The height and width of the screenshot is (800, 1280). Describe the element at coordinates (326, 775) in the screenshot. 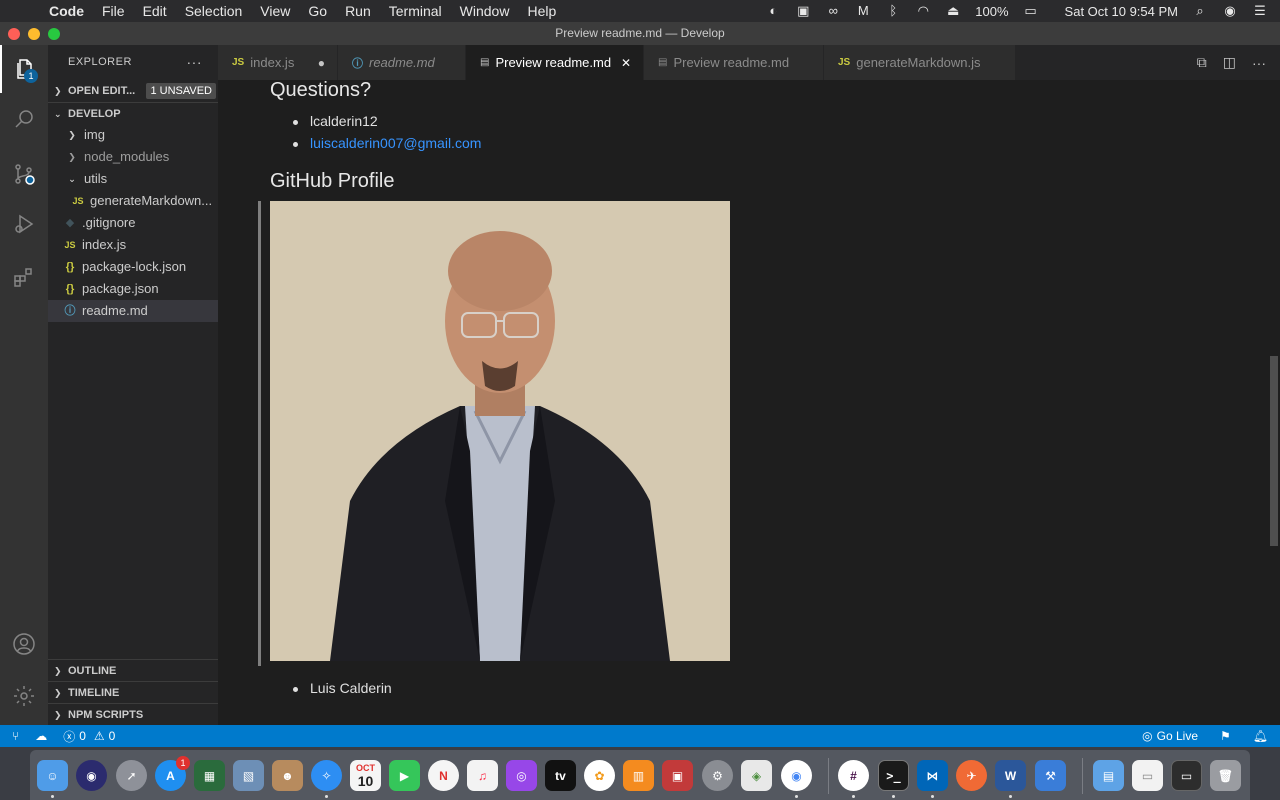

I see `safari-icon: ✧` at that location.